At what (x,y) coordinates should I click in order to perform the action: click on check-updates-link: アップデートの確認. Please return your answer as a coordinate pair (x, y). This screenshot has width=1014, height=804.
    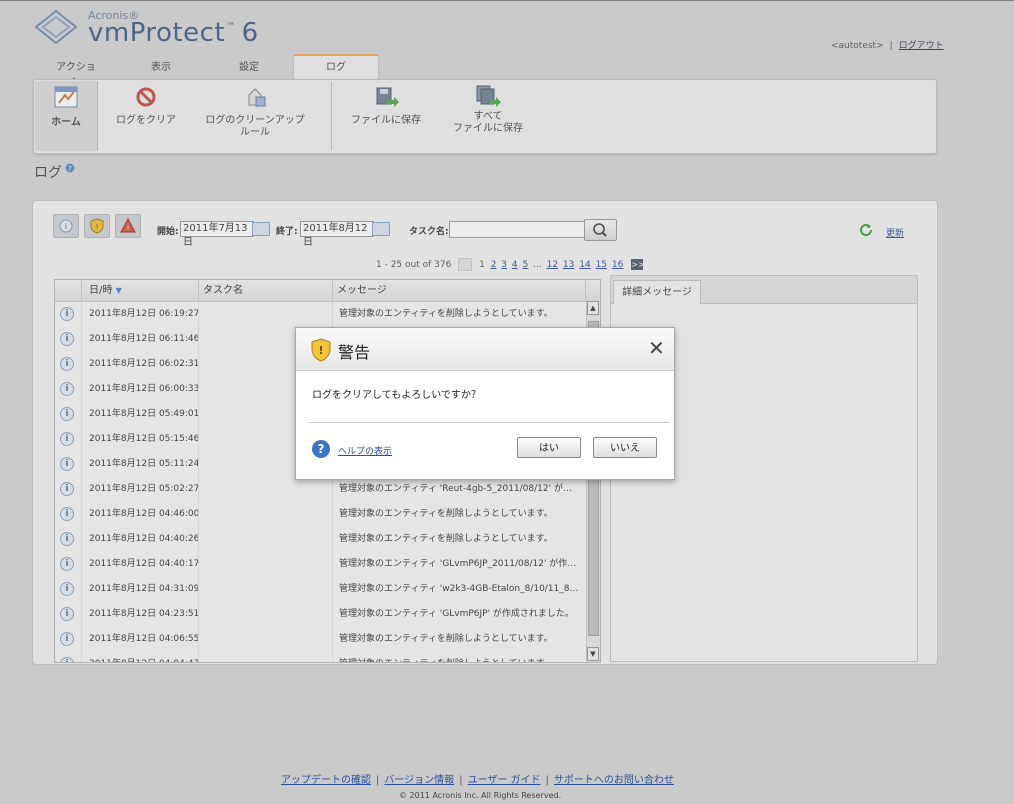
    Looking at the image, I should click on (326, 780).